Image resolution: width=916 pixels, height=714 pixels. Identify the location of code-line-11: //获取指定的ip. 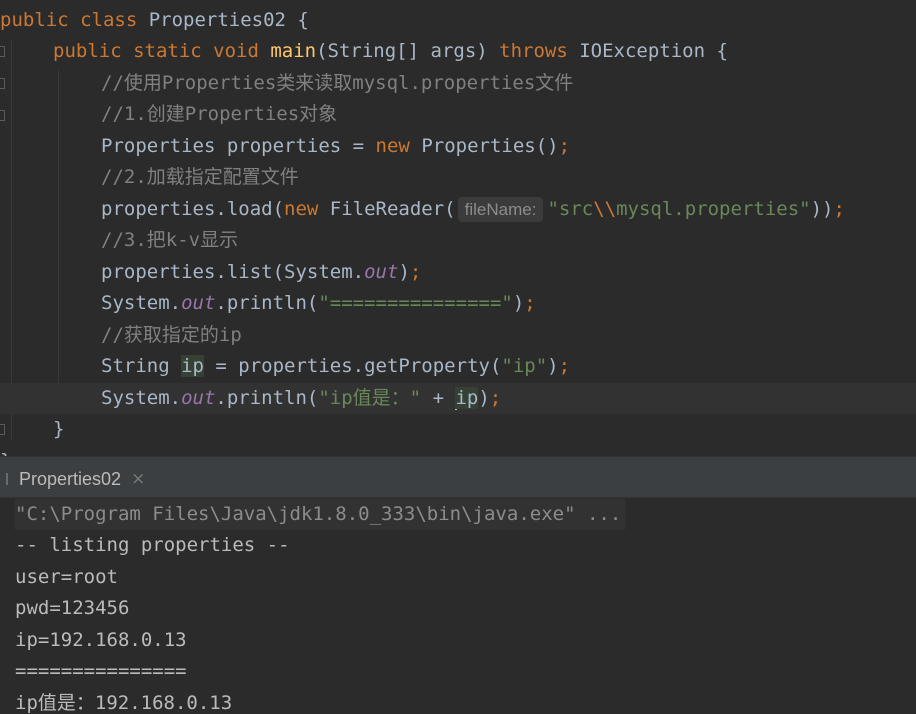
(171, 335).